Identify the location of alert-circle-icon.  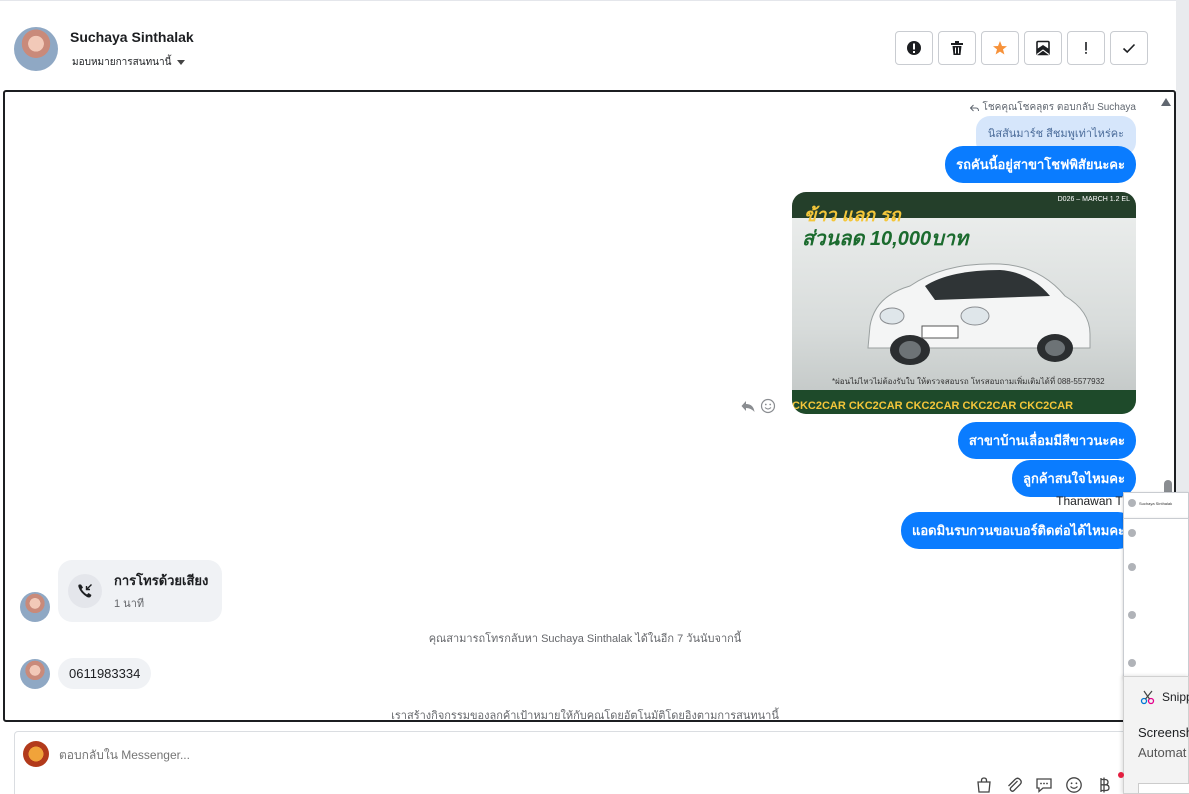
(914, 48).